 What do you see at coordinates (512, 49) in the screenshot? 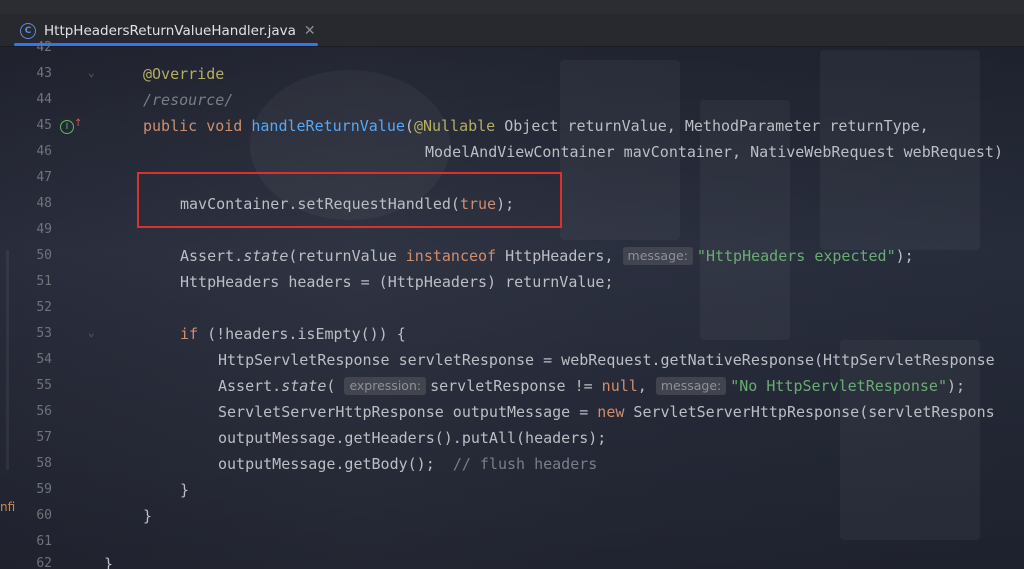
I see `code-line: 42` at bounding box center [512, 49].